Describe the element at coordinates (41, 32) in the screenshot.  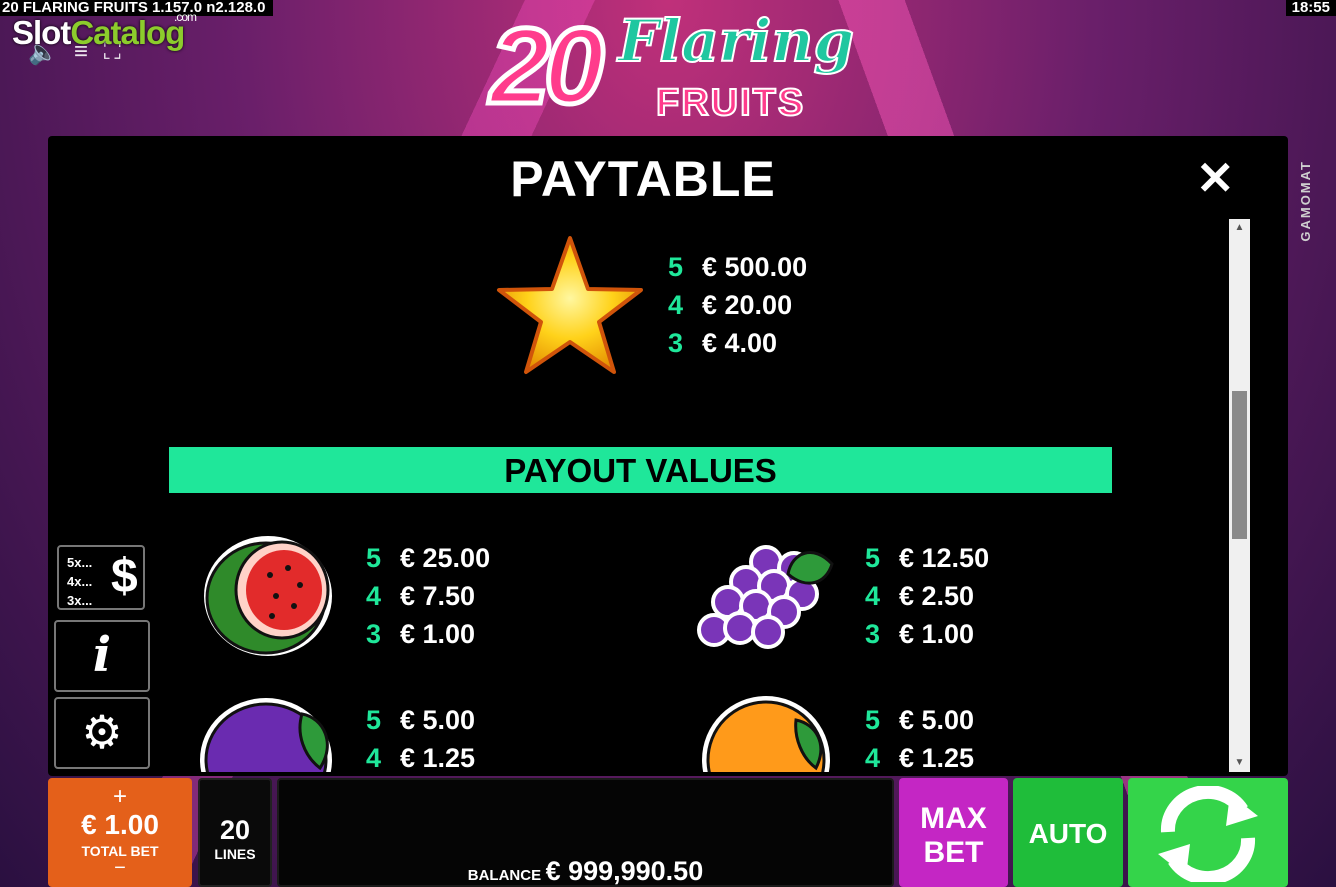
I see `watermark-slot: Slot` at that location.